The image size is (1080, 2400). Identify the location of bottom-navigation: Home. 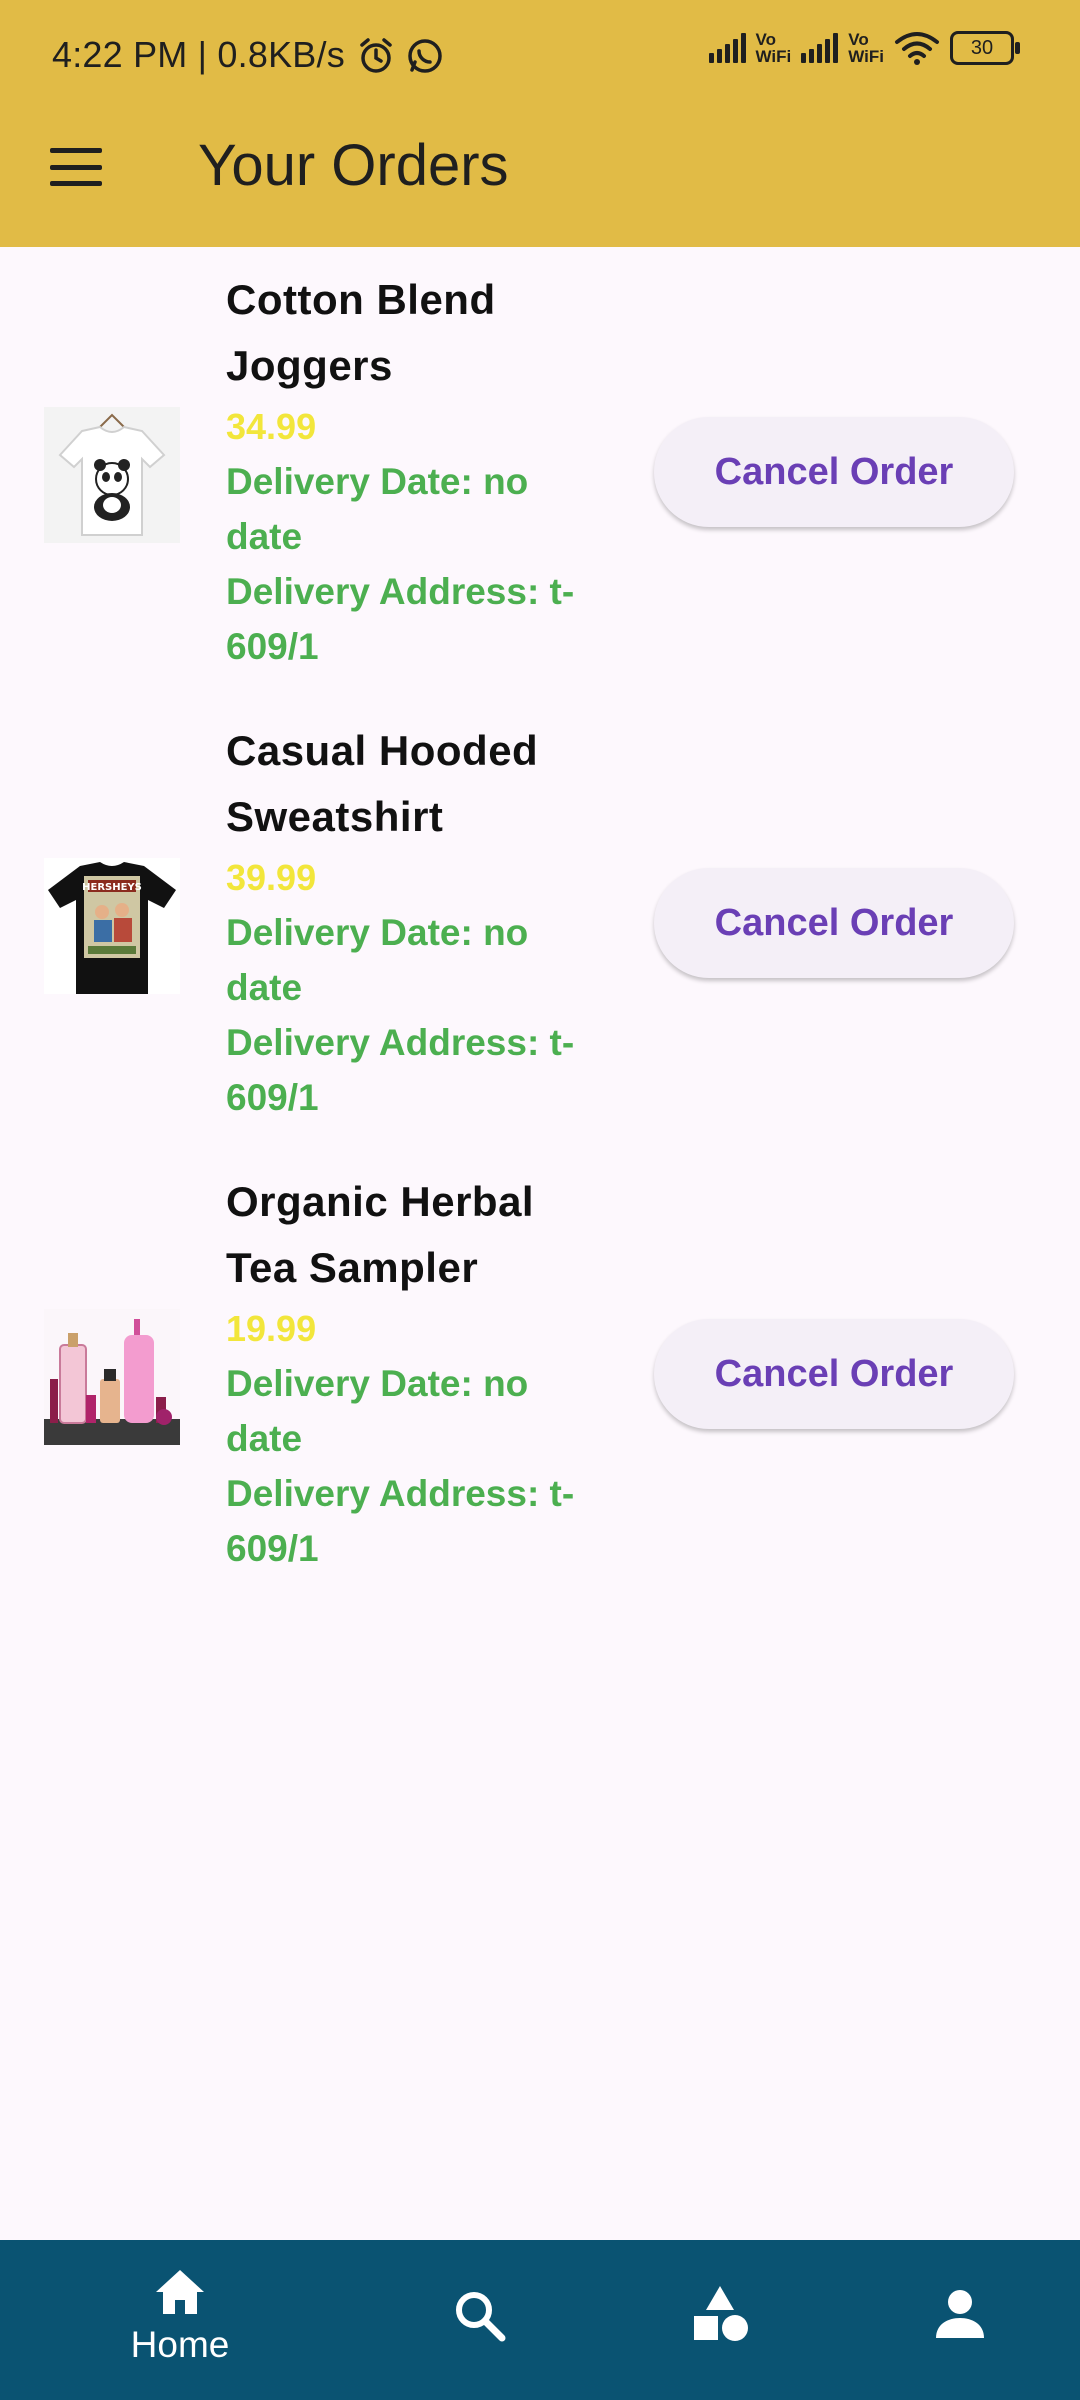
(540, 2320).